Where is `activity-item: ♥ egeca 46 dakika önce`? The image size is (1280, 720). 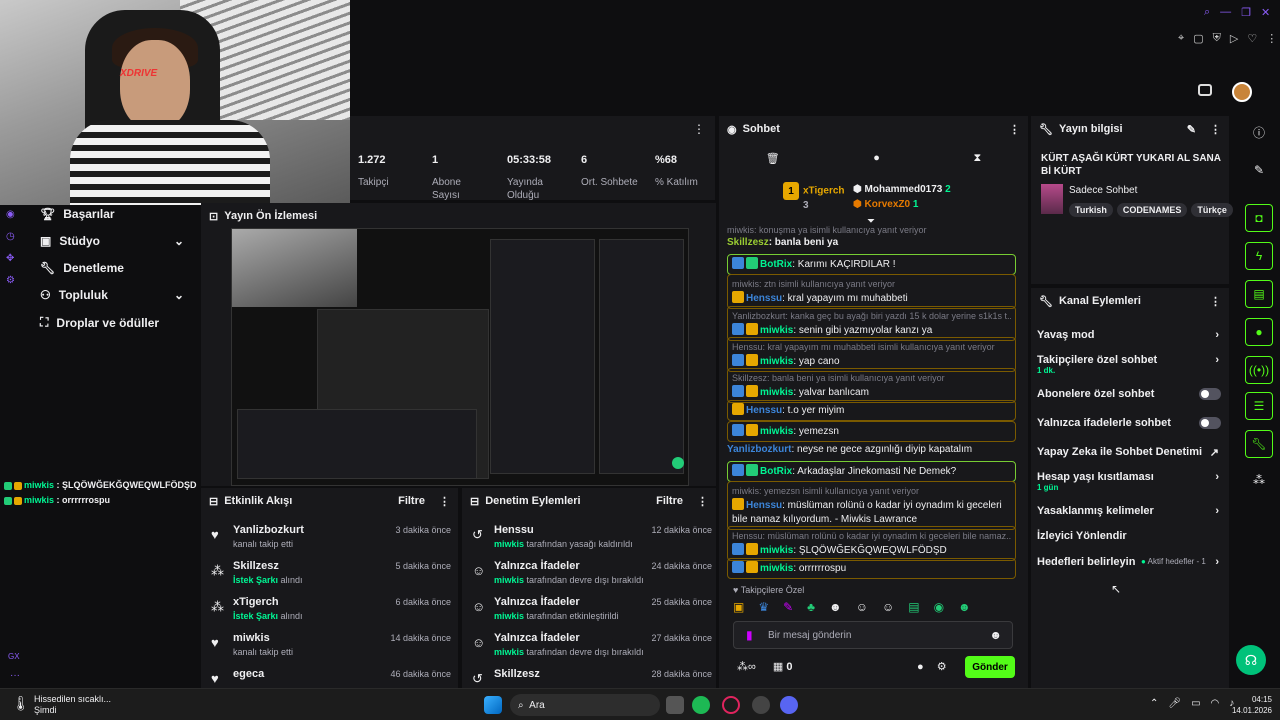
activity-item: ♥ egeca 46 dakika önce is located at coordinates (330, 677).